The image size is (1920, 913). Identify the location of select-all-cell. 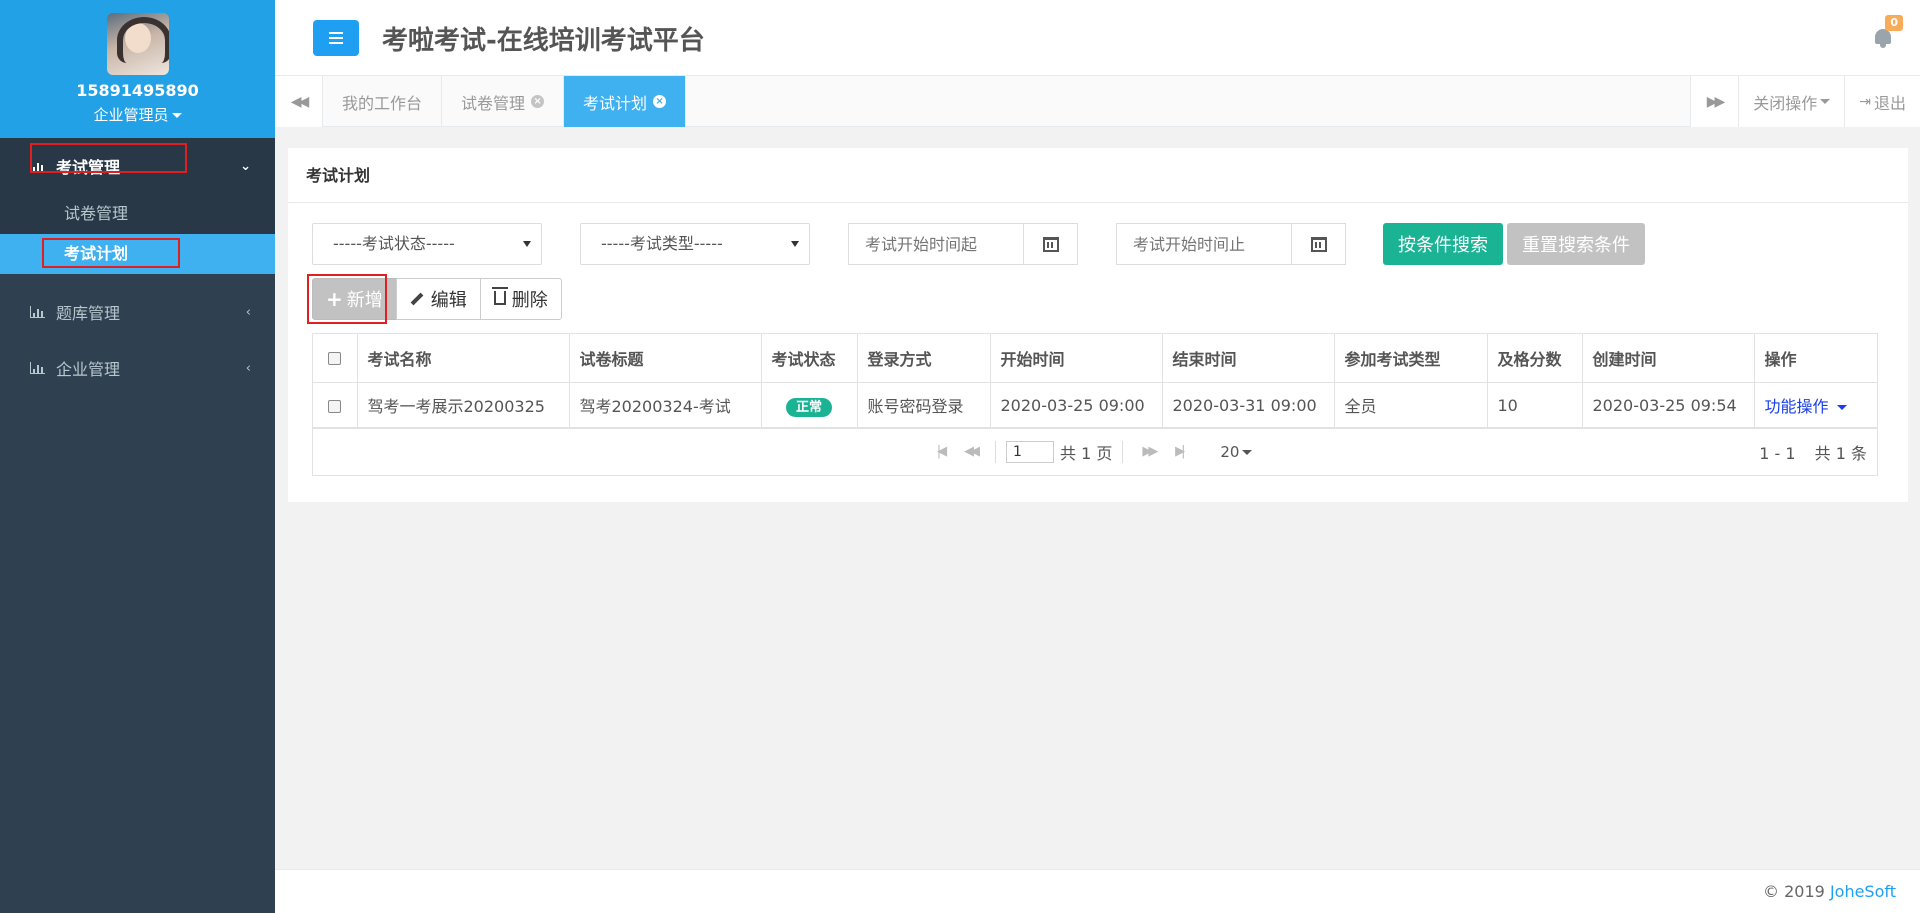
(335, 358).